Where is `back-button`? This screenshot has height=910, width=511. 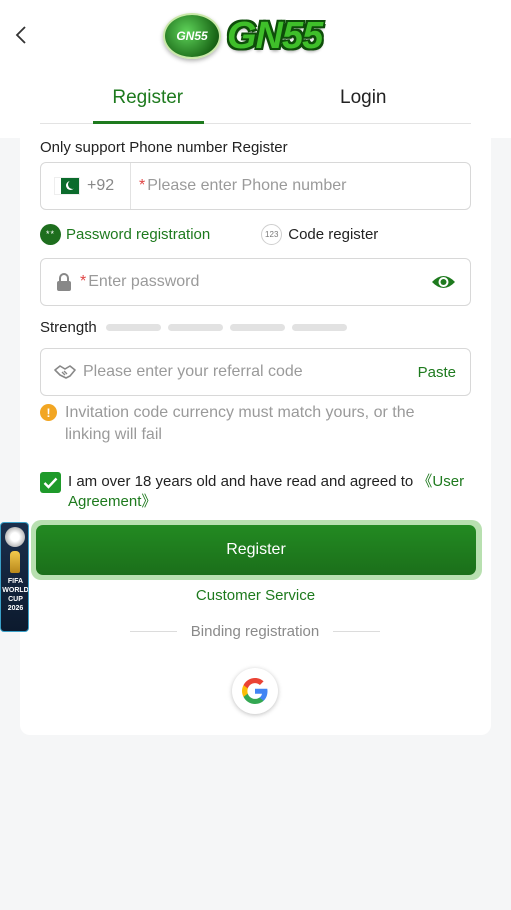
back-button is located at coordinates (21, 35).